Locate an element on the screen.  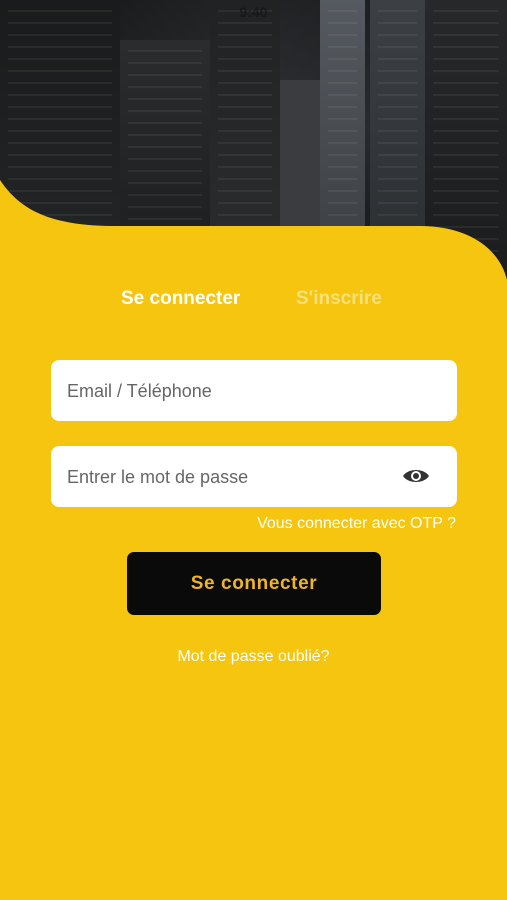
forgot-password-link: Mot de passe oublié? is located at coordinates (253, 657).